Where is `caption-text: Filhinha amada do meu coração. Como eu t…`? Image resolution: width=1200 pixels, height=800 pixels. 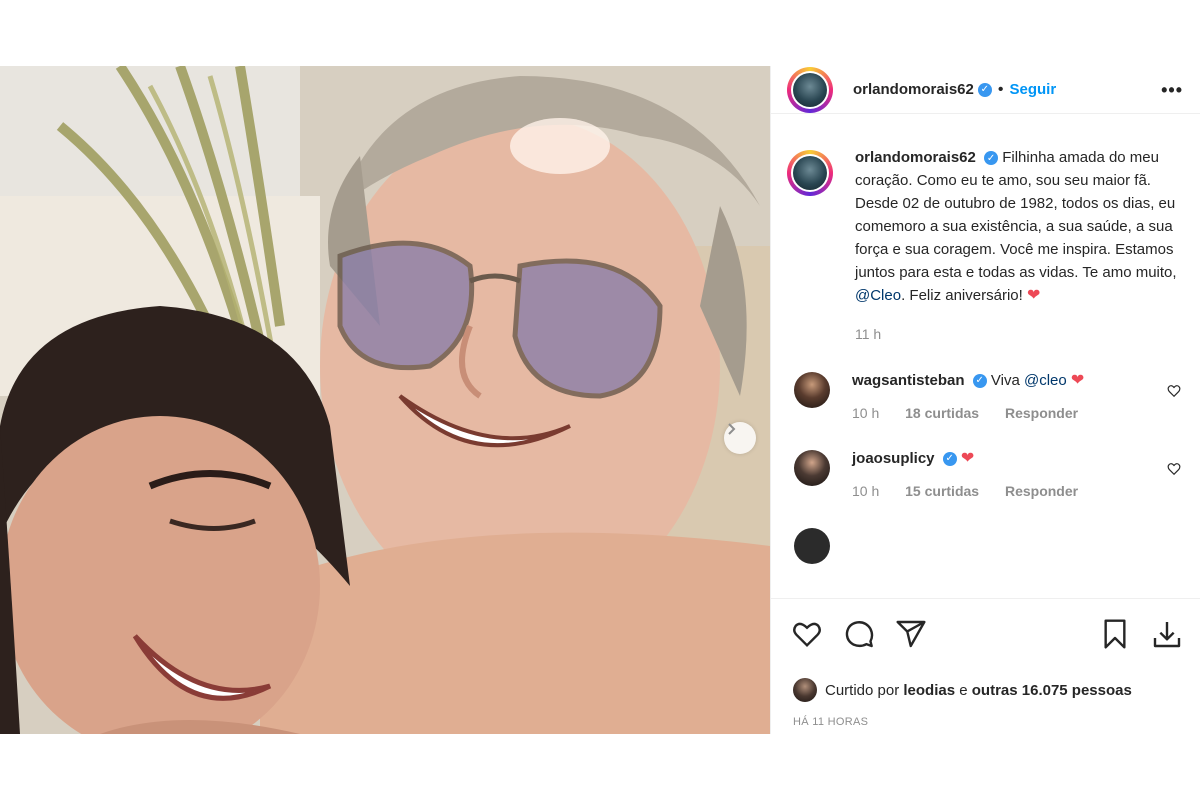 caption-text: Filhinha amada do meu coração. Como eu t… is located at coordinates (1016, 215).